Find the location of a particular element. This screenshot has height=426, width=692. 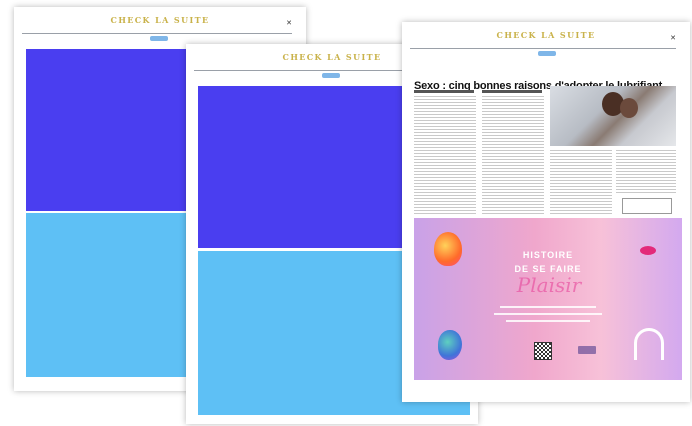

info-box is located at coordinates (647, 206).